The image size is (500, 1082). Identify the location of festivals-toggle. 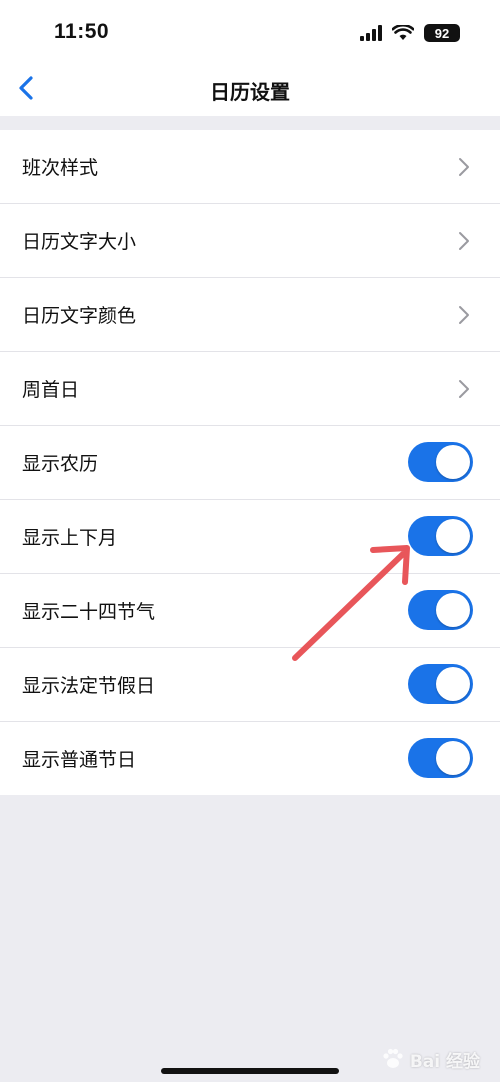
(440, 758).